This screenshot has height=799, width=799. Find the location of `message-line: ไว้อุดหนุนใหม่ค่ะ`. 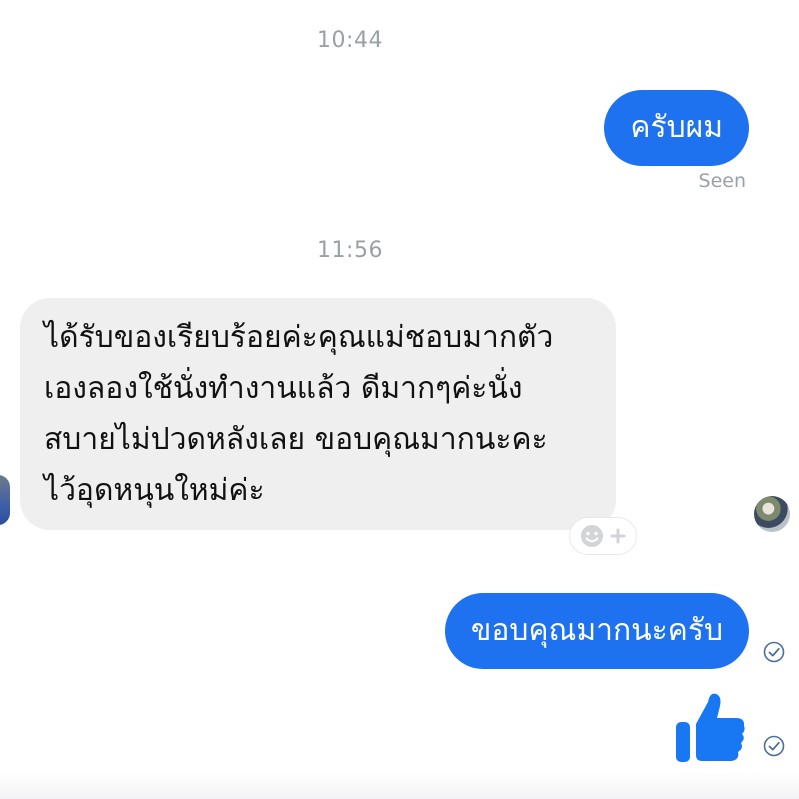

message-line: ไว้อุดหนุนใหม่ค่ะ is located at coordinates (154, 490).